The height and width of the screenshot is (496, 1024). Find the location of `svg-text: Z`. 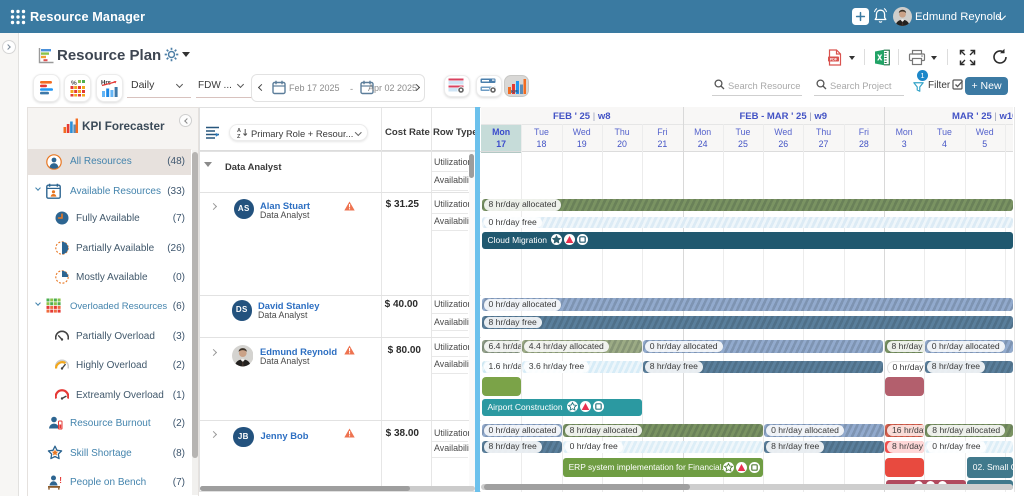

svg-text: Z is located at coordinates (239, 136).